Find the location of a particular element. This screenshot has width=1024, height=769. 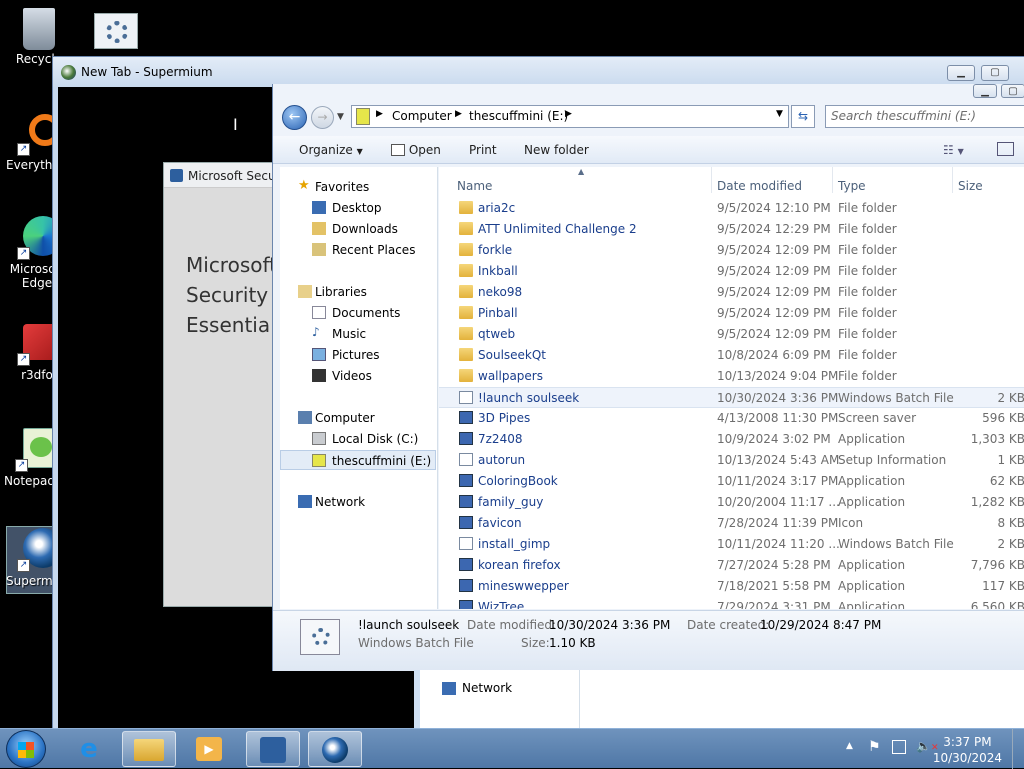

mse-heading-line: Security is located at coordinates (227, 295).